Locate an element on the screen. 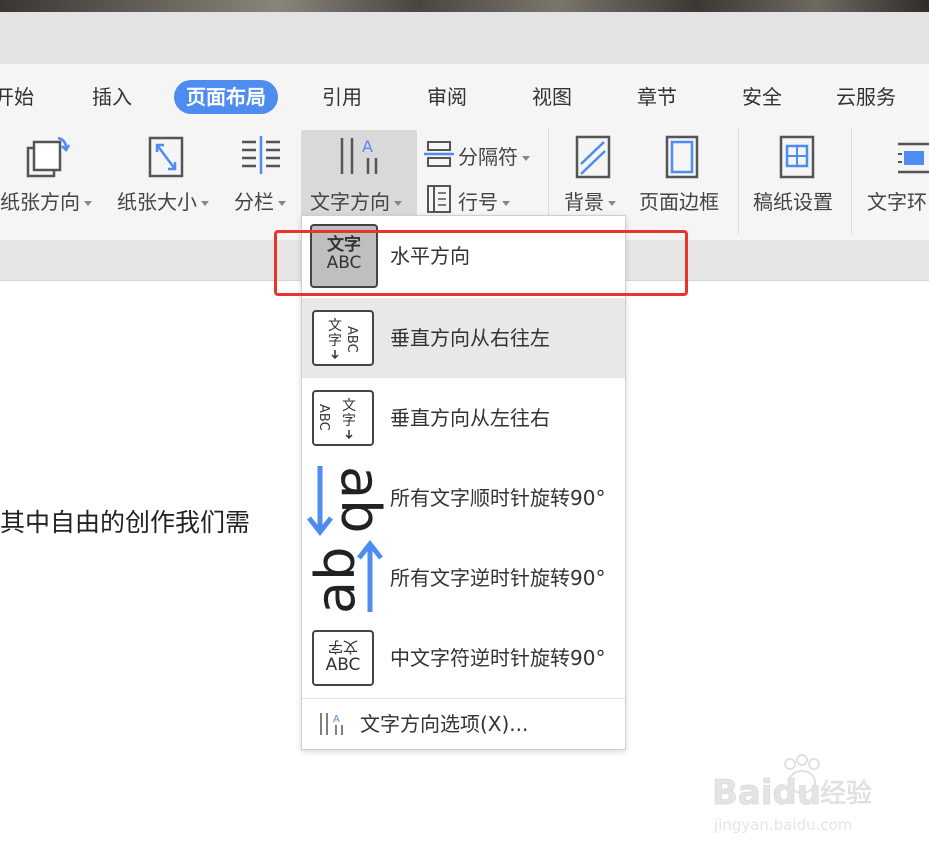 This screenshot has width=929, height=854. line-numbers-label: 行号 is located at coordinates (478, 202).